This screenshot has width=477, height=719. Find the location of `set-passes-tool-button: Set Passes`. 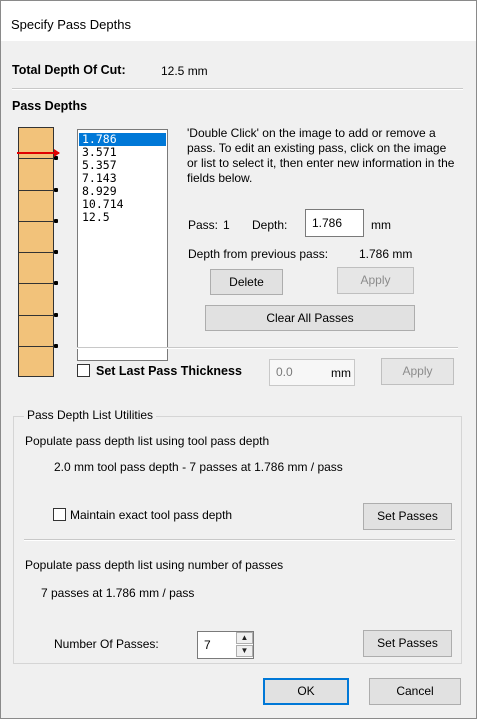

set-passes-tool-button: Set Passes is located at coordinates (407, 516).